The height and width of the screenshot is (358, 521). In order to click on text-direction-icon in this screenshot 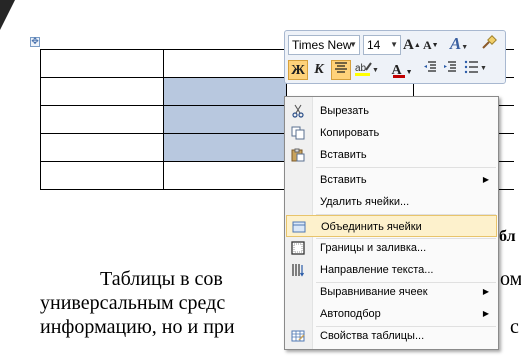, I will do `click(298, 270)`.